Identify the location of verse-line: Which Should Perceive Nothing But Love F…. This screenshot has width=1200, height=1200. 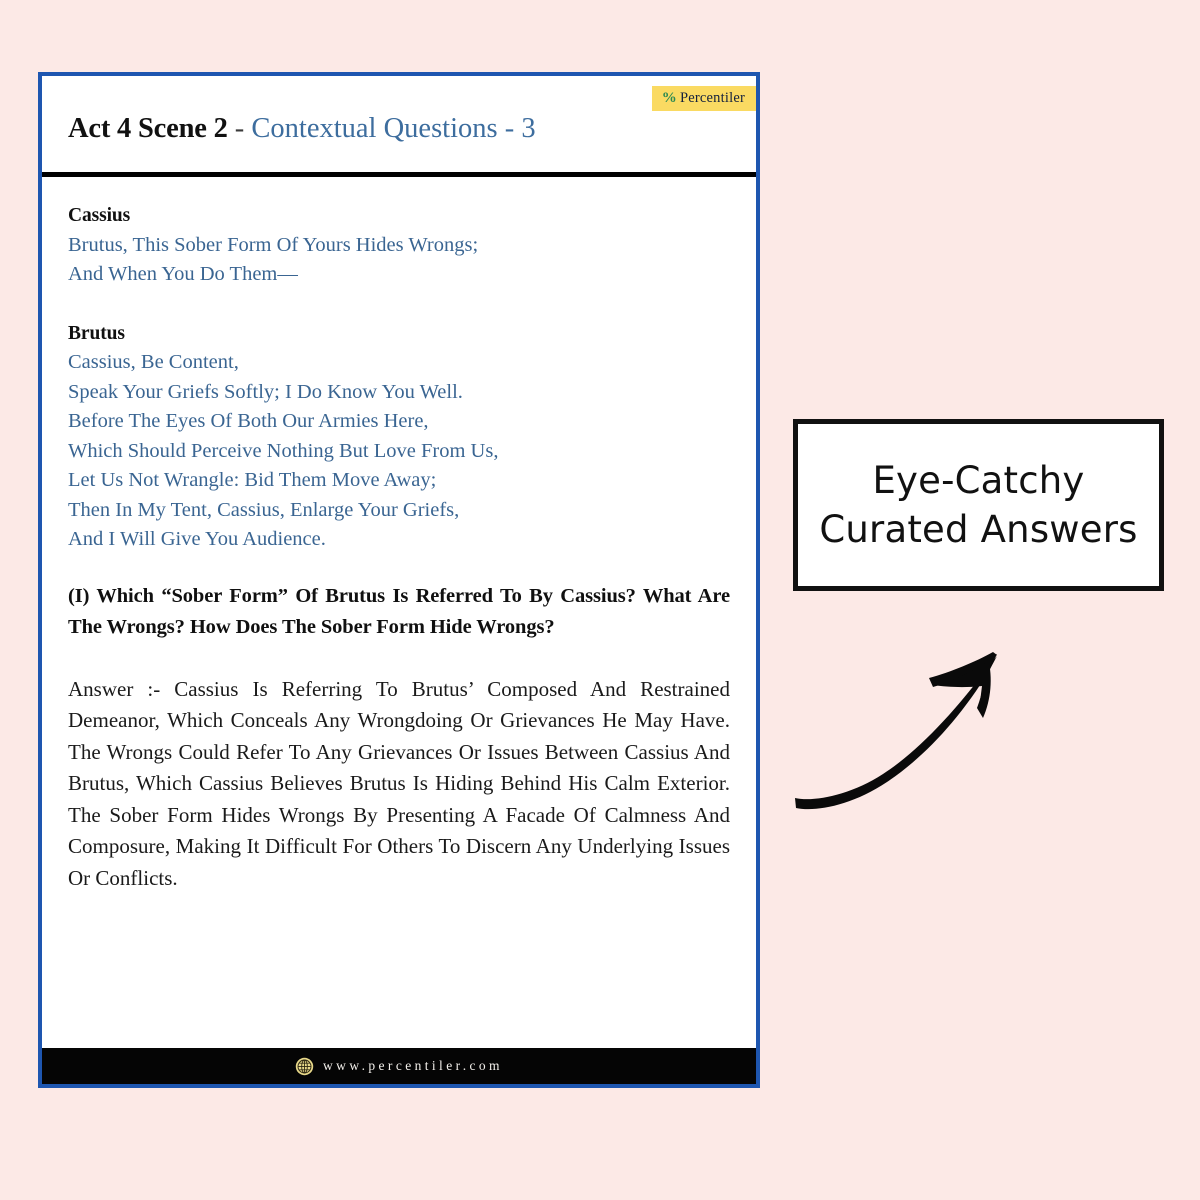
(283, 450).